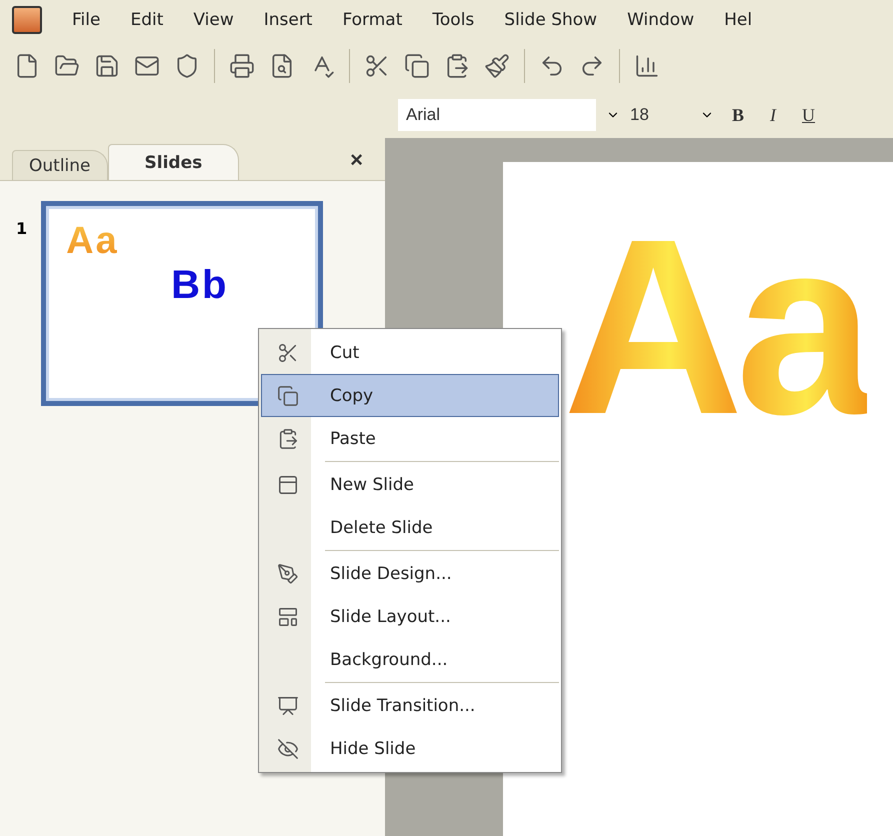 The image size is (893, 836). I want to click on paste-icon, so click(288, 439).